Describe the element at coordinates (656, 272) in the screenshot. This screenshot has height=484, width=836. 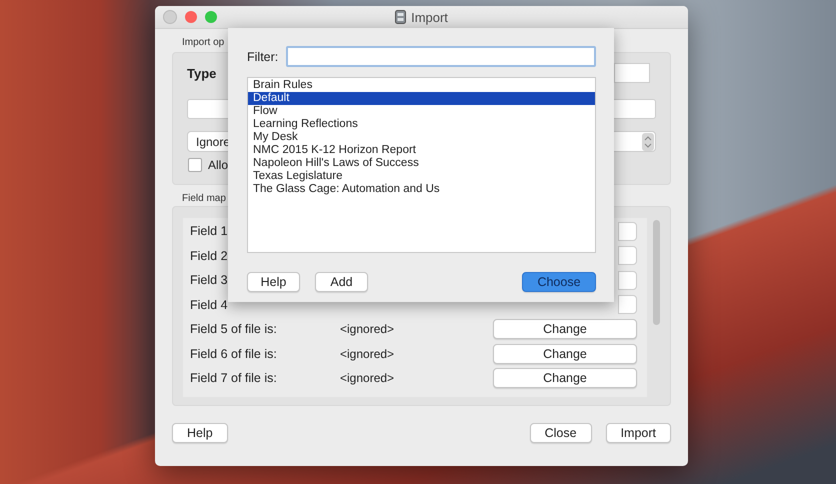
I see `scrollbar` at that location.